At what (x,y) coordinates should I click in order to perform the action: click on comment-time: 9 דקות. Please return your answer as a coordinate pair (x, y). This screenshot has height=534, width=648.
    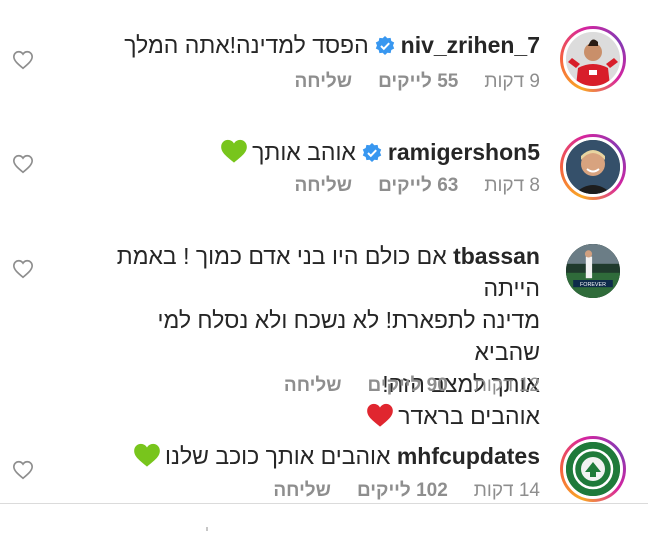
    Looking at the image, I should click on (512, 81).